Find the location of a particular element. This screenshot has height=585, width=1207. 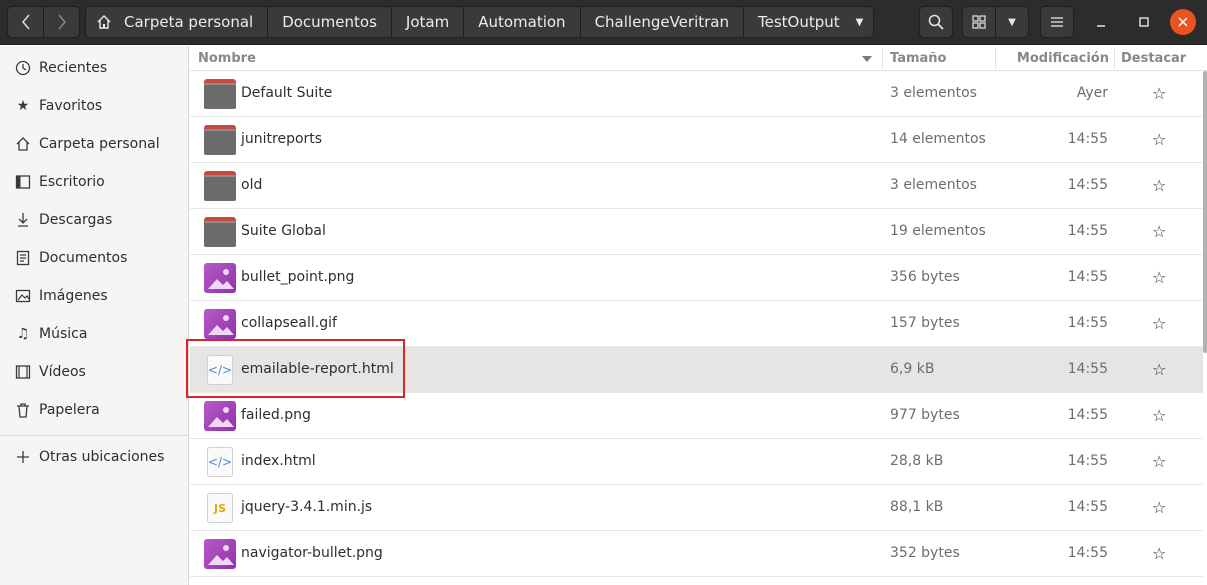

file-row-junitreports: junitreports 14 elementos 14:55 ☆ is located at coordinates (696, 140).